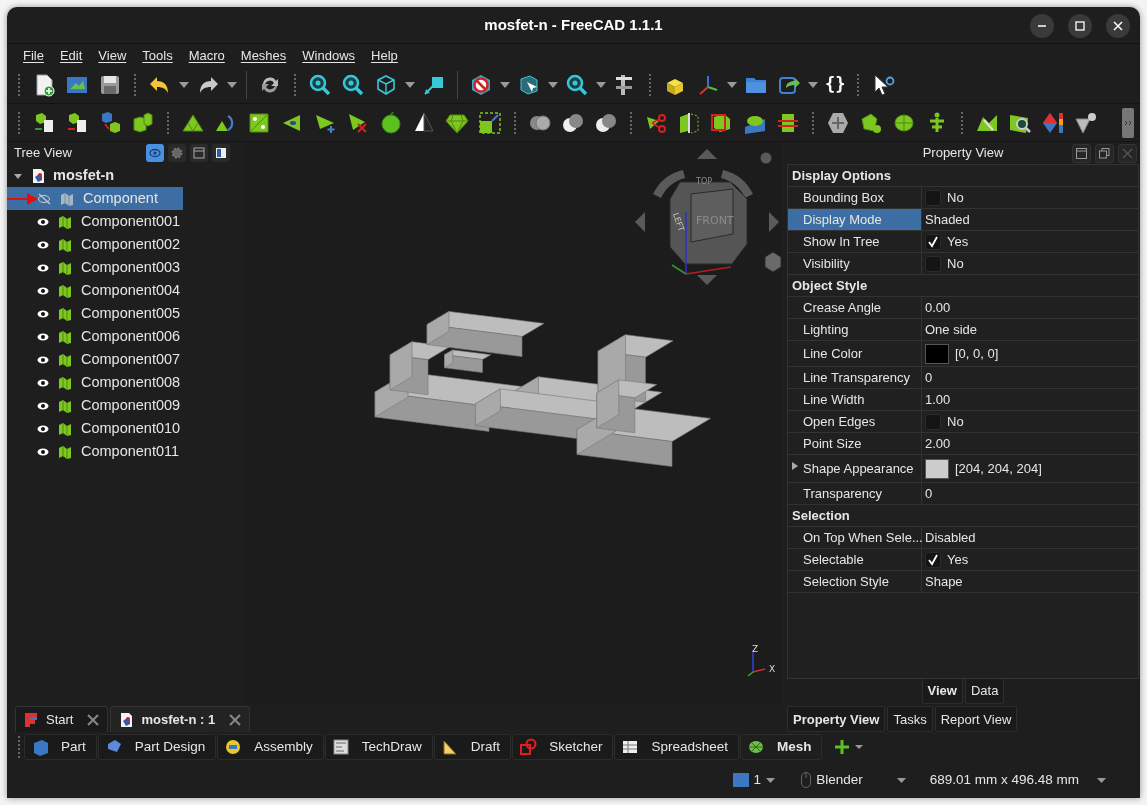 This screenshot has height=805, width=1147. I want to click on property-value: 1.00, so click(938, 399).